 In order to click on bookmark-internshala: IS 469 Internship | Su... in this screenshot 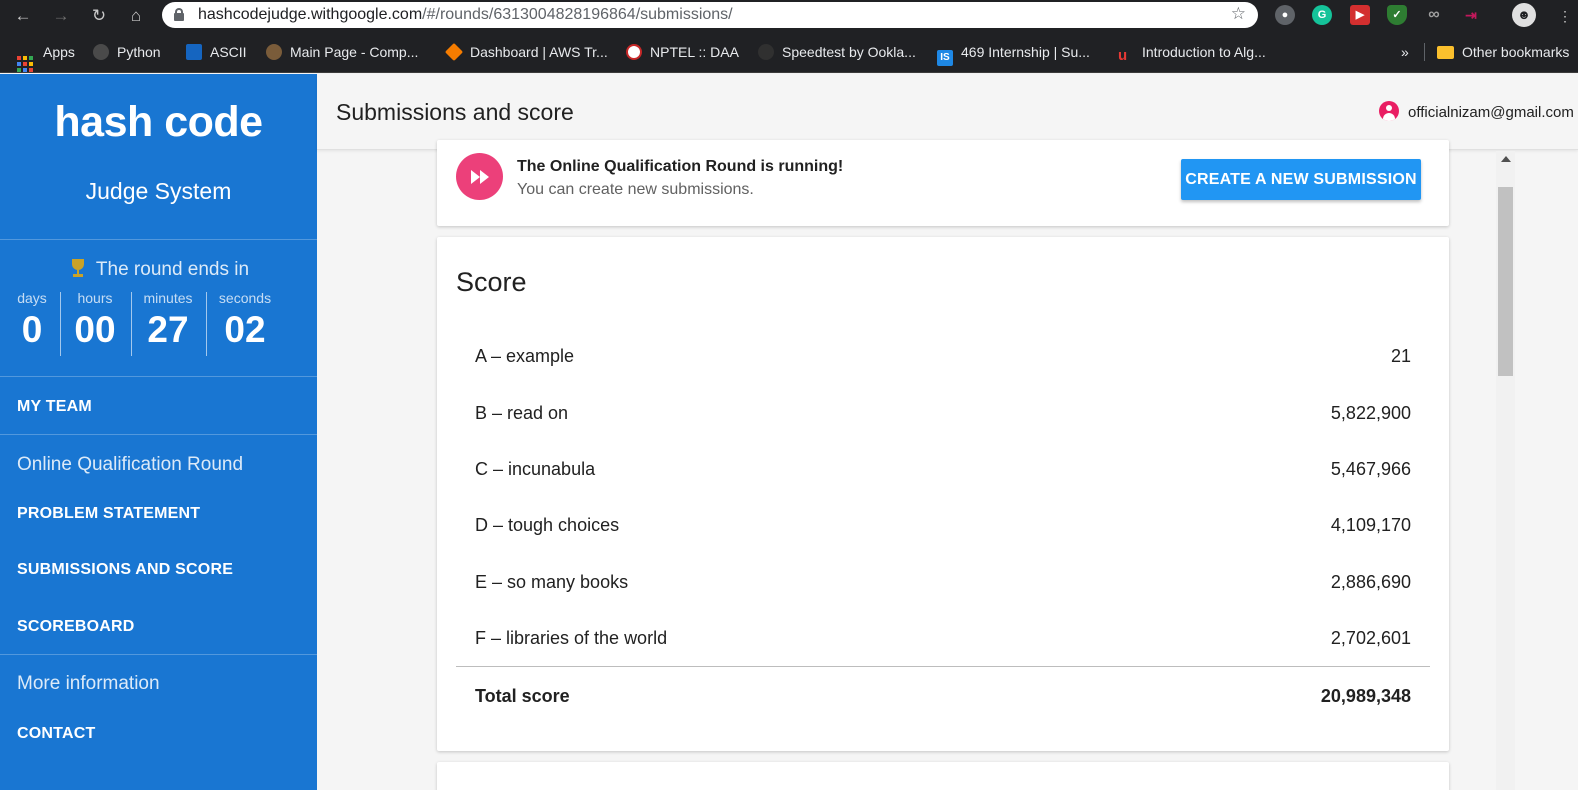, I will do `click(1013, 54)`.